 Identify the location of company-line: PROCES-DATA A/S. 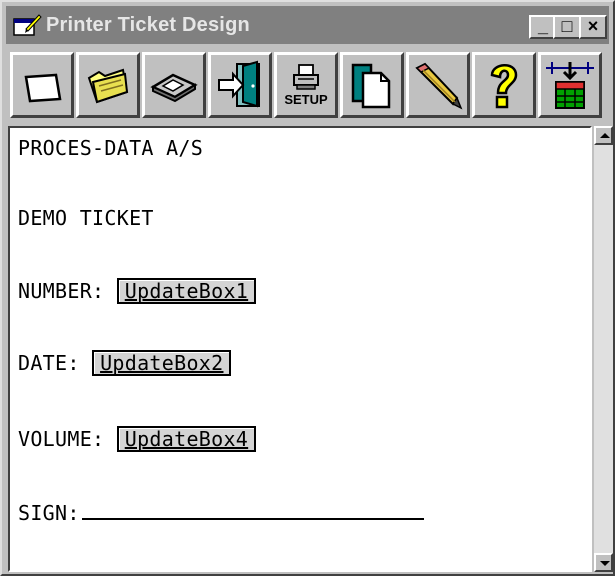
(110, 148).